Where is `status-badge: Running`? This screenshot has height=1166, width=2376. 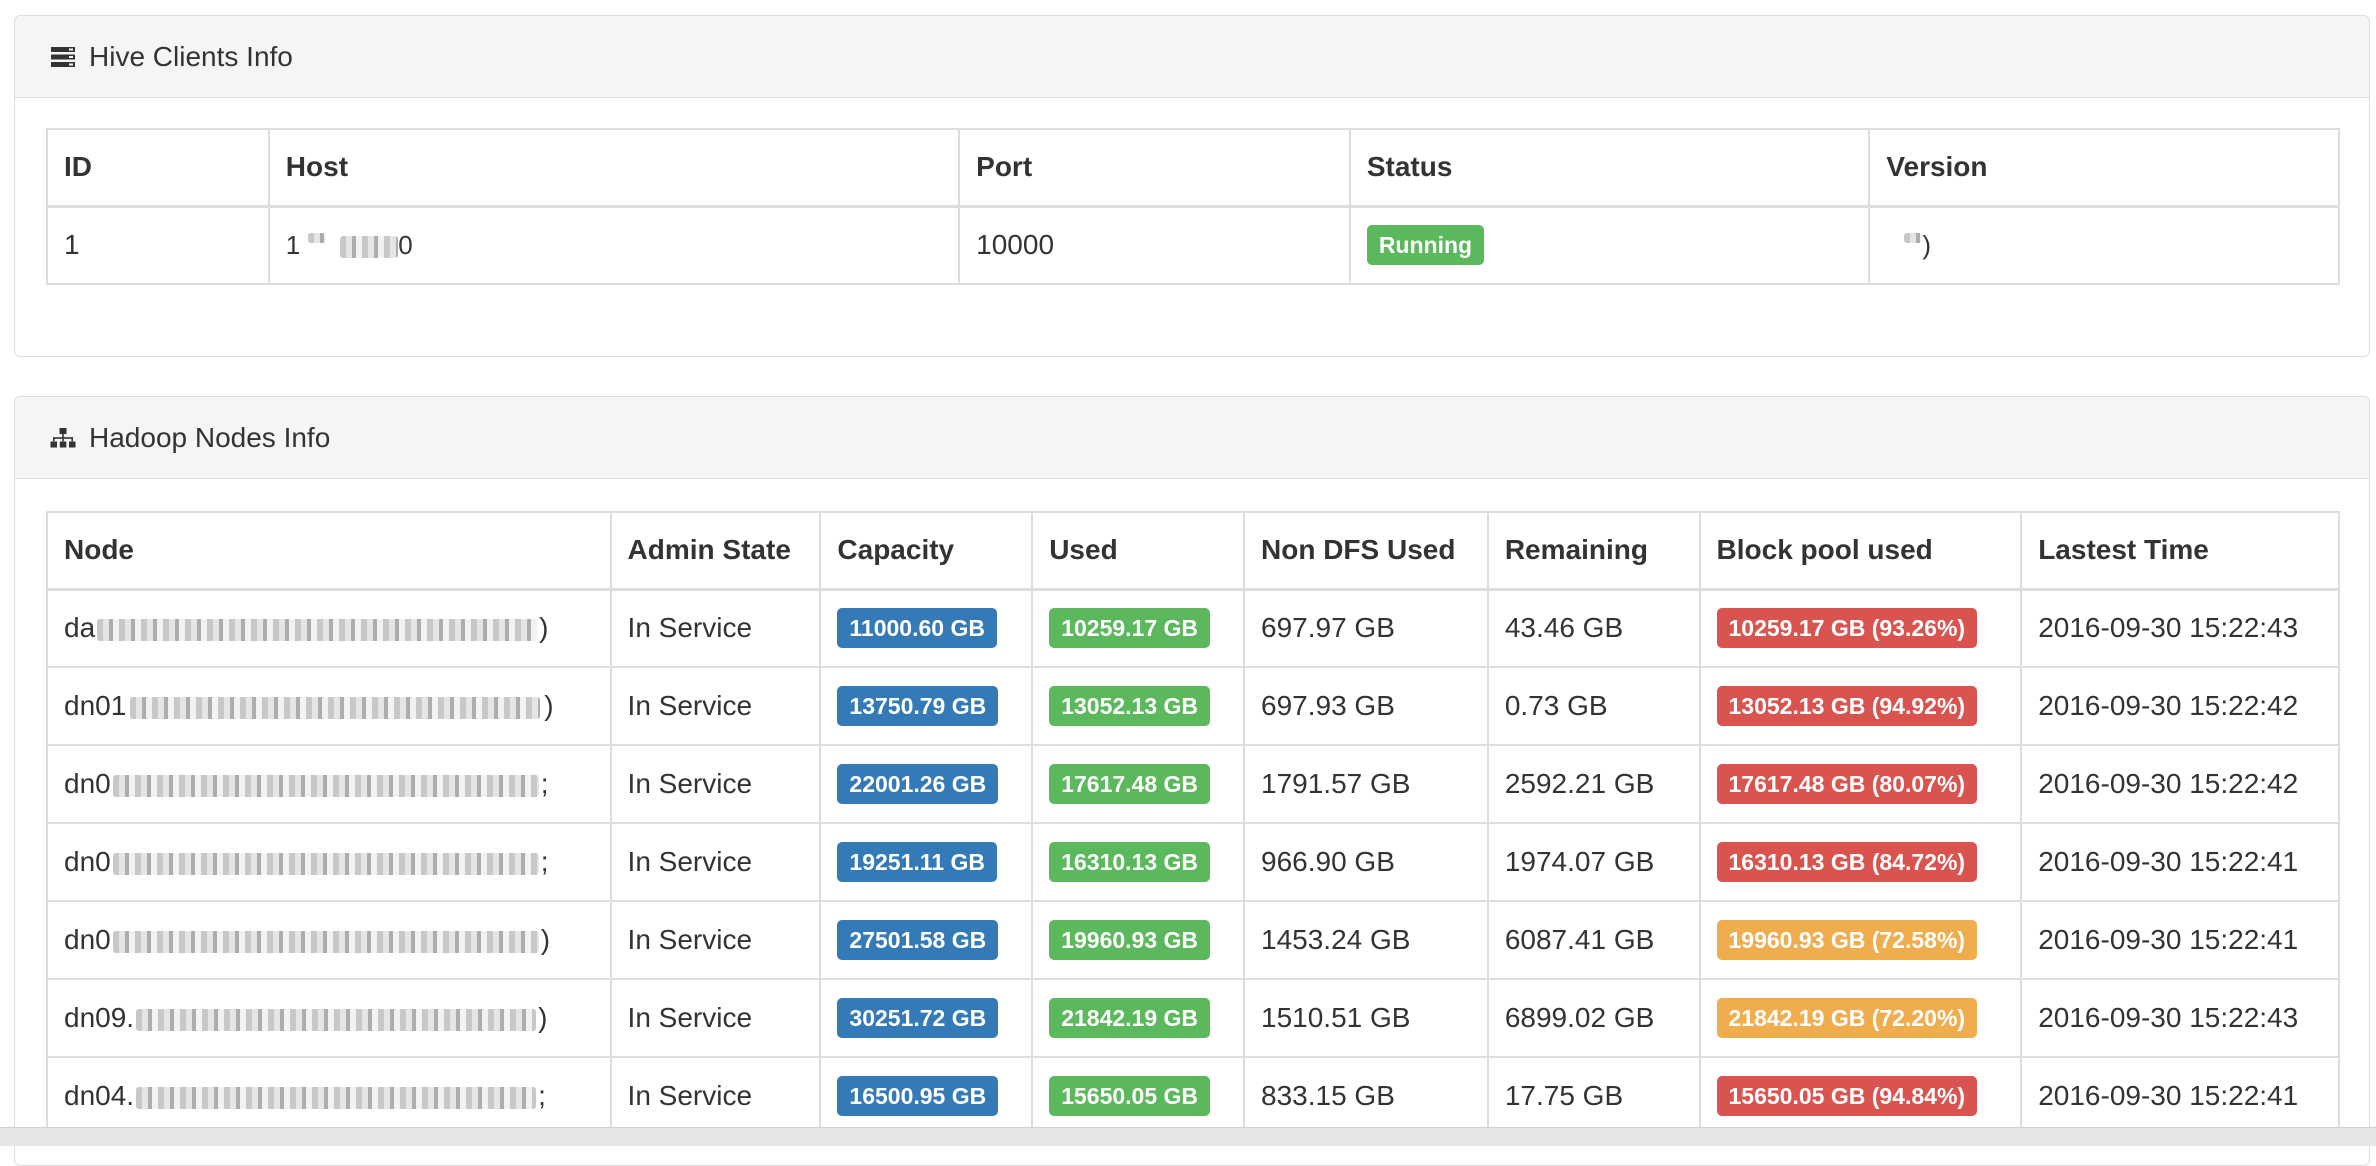
status-badge: Running is located at coordinates (1425, 245).